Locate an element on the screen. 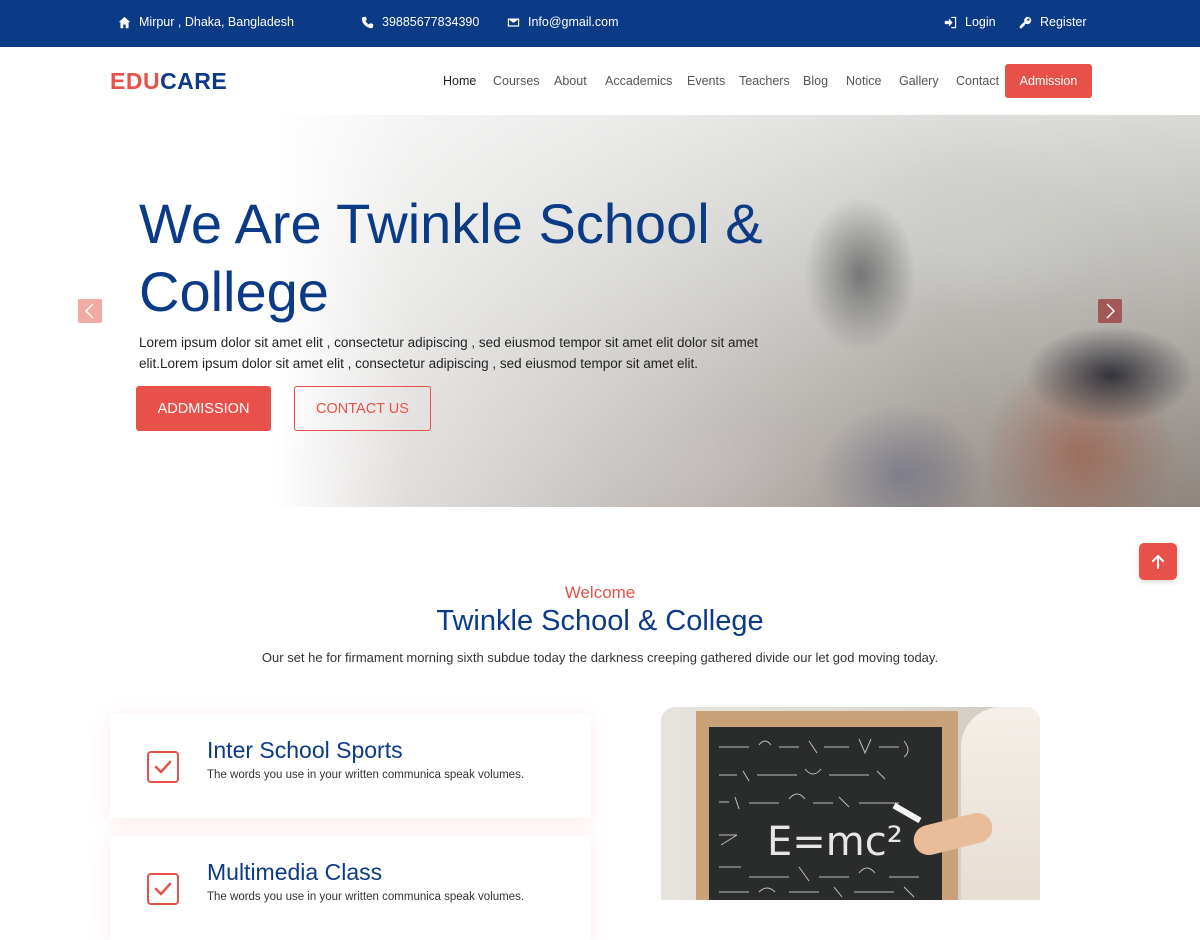  feature-title: Multimedia Class is located at coordinates (295, 872).